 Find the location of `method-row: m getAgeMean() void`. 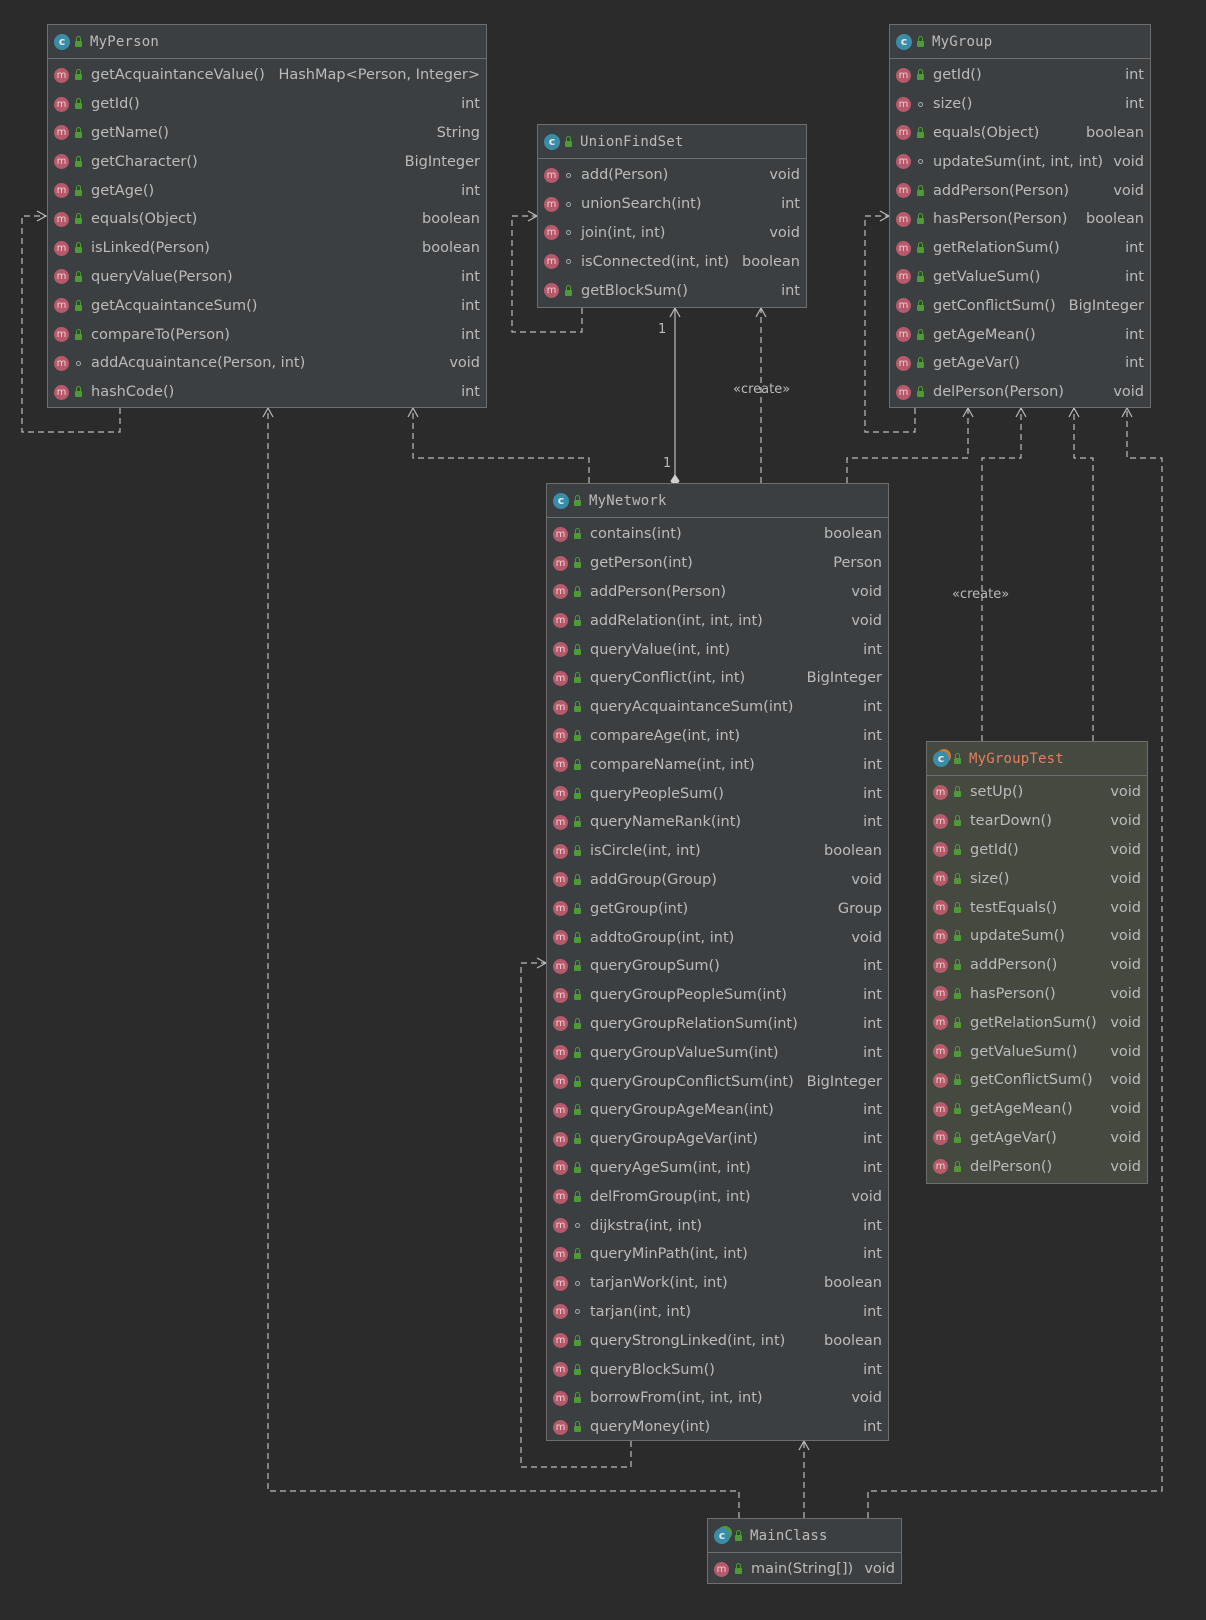

method-row: m getAgeMean() void is located at coordinates (1037, 1109).